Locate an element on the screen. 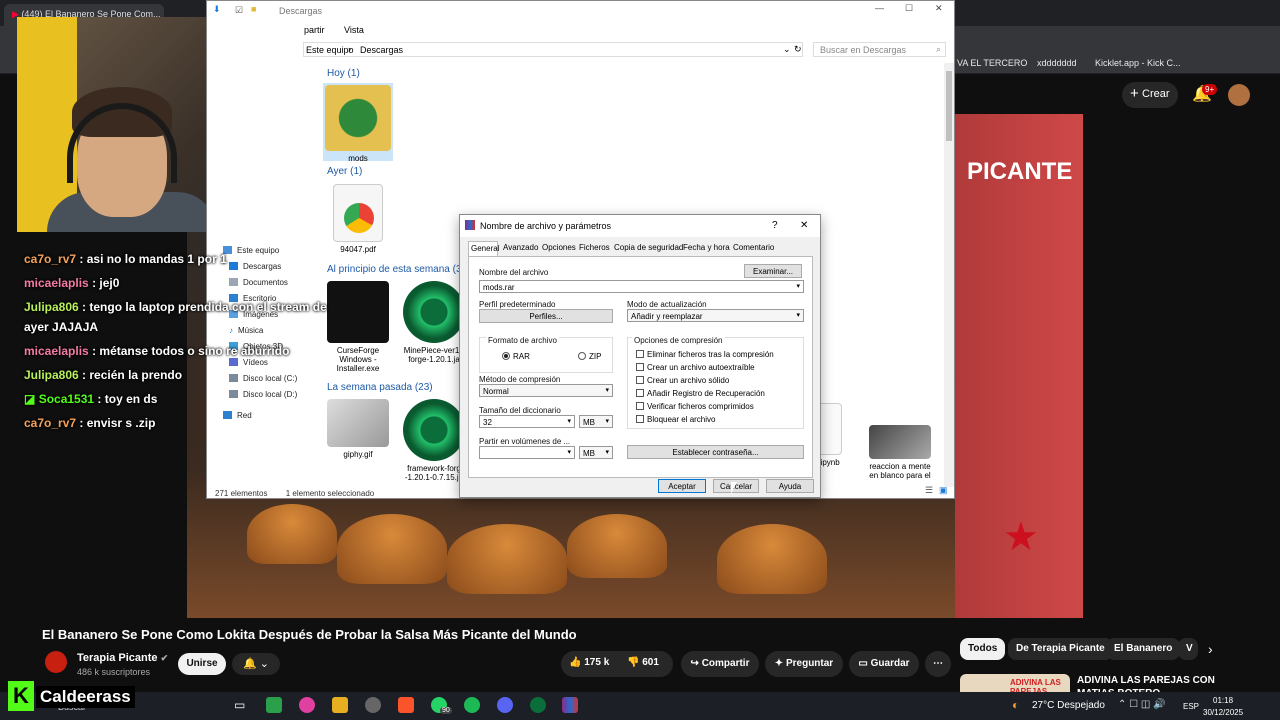 The image size is (1280, 720). channel-avatar is located at coordinates (56, 662).